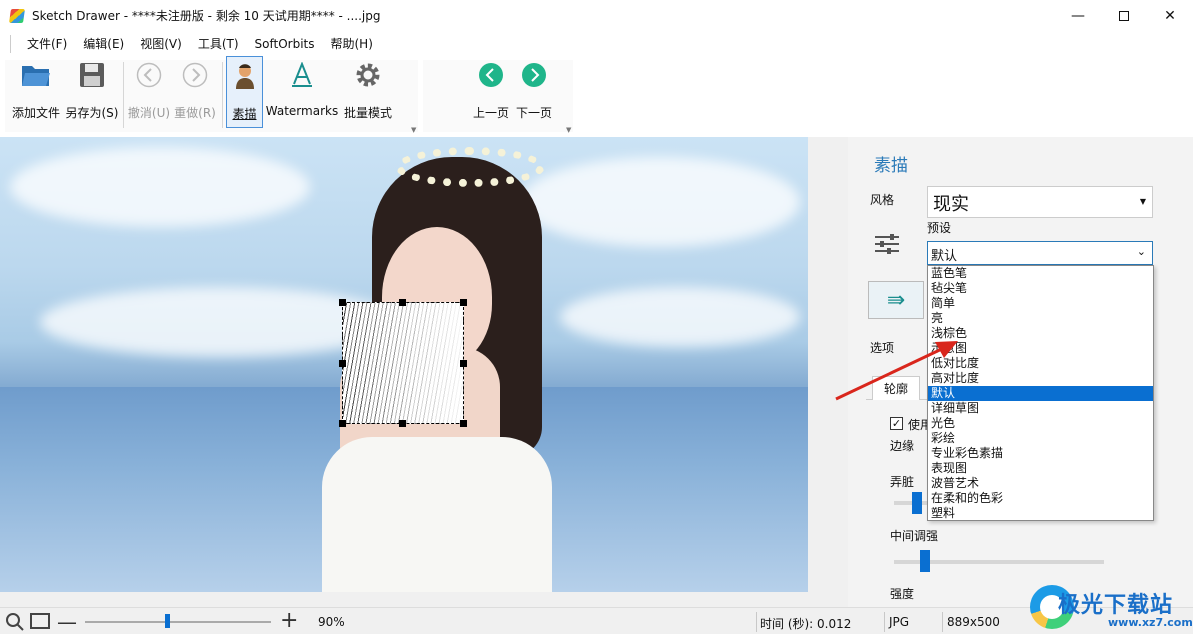 The height and width of the screenshot is (634, 1193). I want to click on maximize-button, so click(1124, 15).